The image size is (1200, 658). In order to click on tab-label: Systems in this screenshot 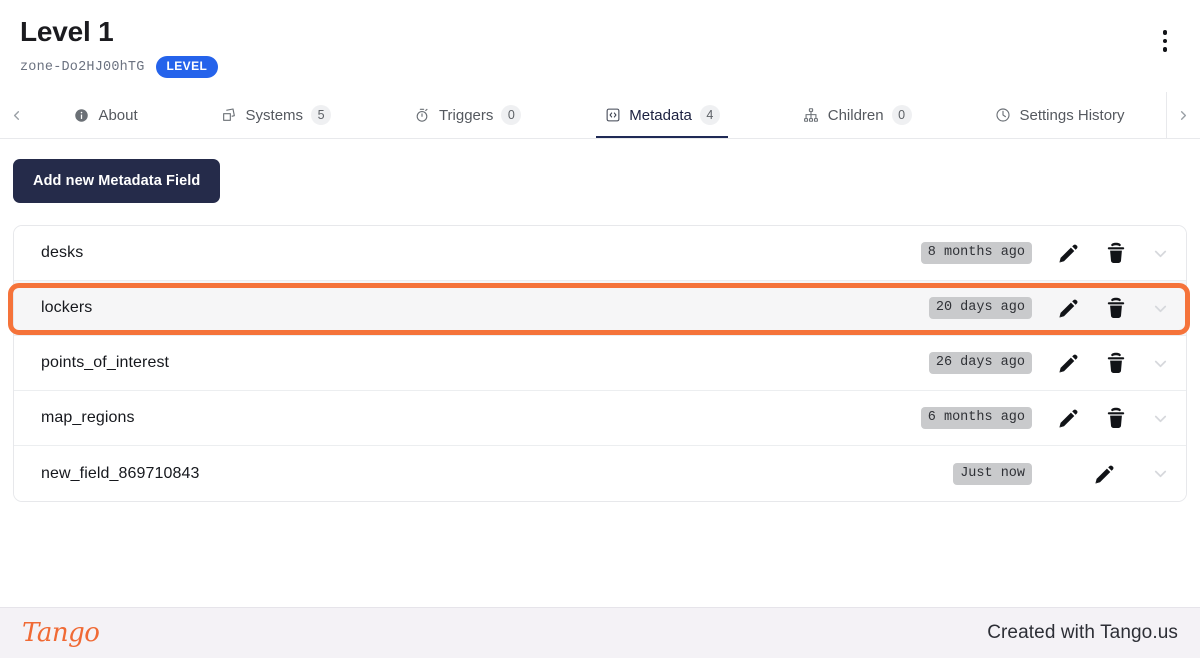, I will do `click(274, 115)`.